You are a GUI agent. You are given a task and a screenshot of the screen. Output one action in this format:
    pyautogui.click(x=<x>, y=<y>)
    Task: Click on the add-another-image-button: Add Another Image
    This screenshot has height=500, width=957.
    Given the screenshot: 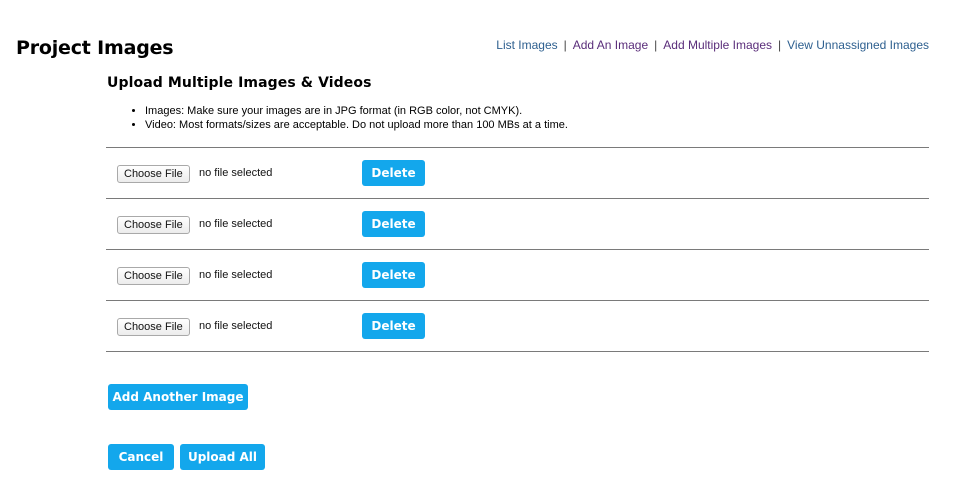 What is the action you would take?
    pyautogui.click(x=178, y=397)
    